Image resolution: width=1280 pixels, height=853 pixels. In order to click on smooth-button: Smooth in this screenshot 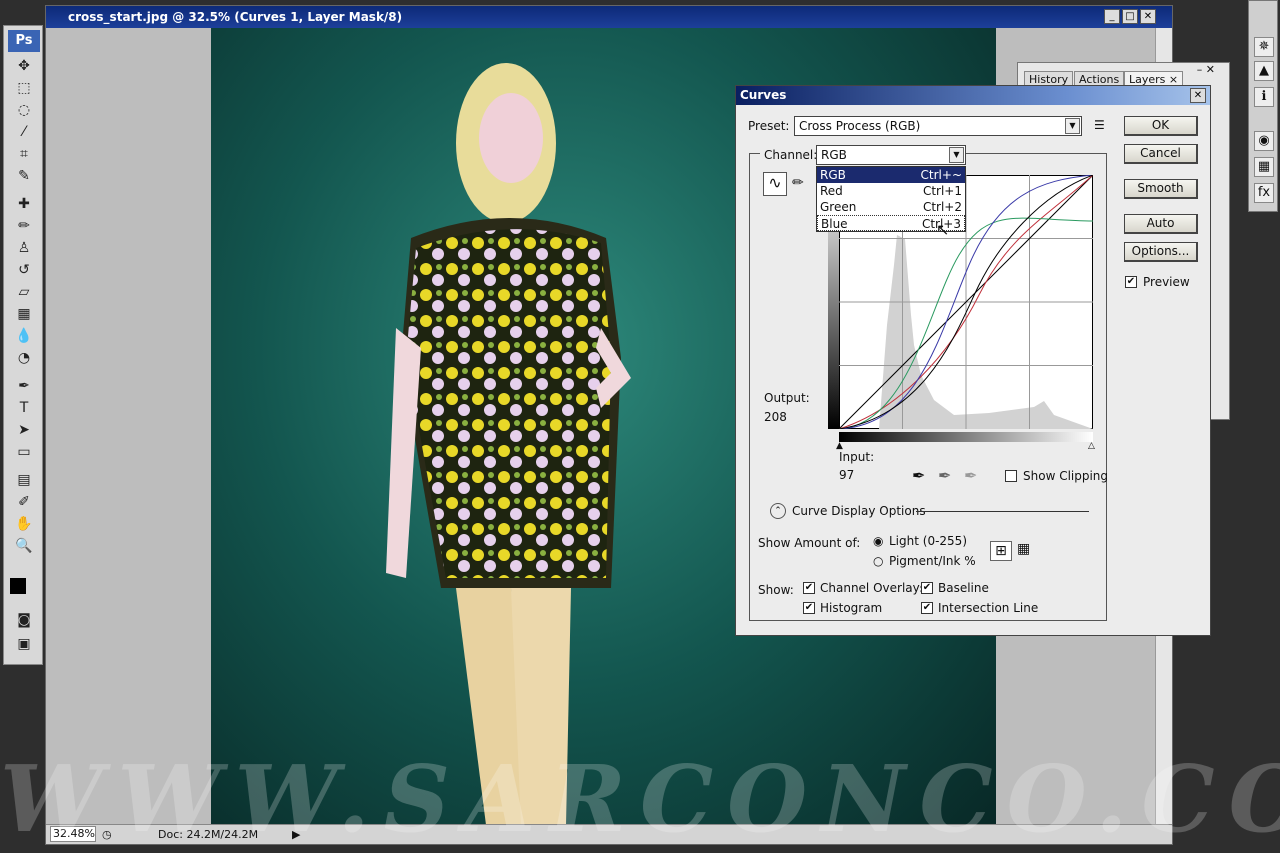, I will do `click(1161, 189)`.